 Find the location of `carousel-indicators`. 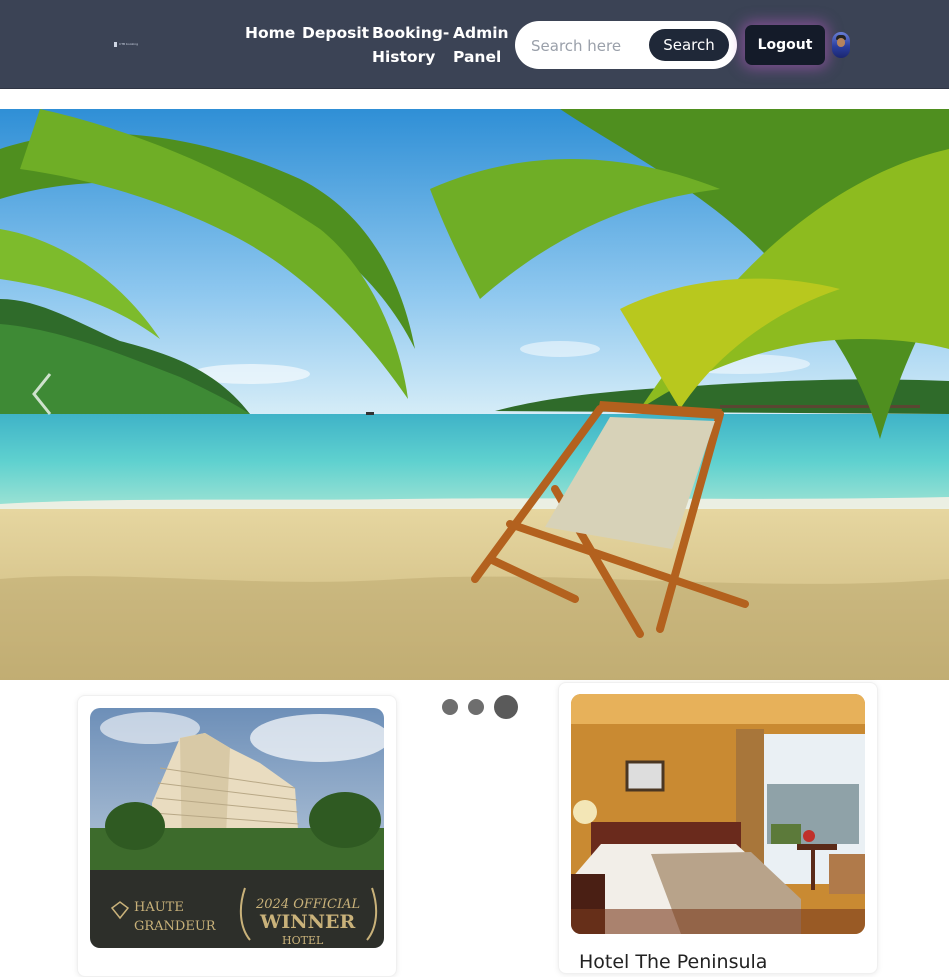

carousel-indicators is located at coordinates (480, 707).